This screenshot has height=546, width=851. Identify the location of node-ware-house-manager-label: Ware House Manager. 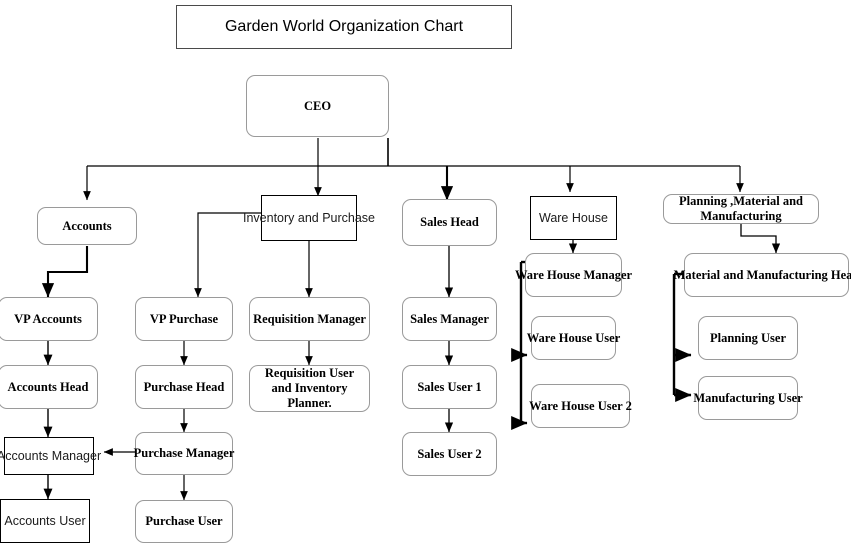
(573, 274).